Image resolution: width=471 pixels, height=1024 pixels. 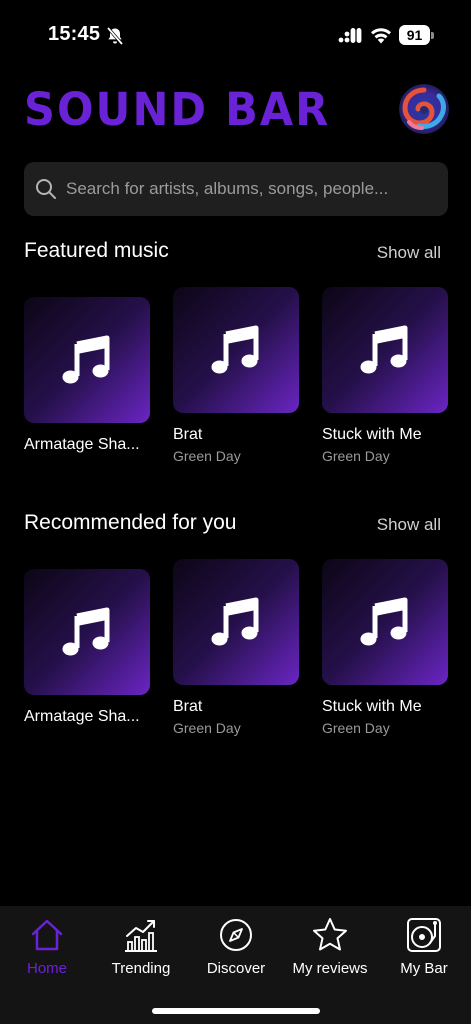 What do you see at coordinates (96, 250) in the screenshot?
I see `section-title-featured-music: Featured music` at bounding box center [96, 250].